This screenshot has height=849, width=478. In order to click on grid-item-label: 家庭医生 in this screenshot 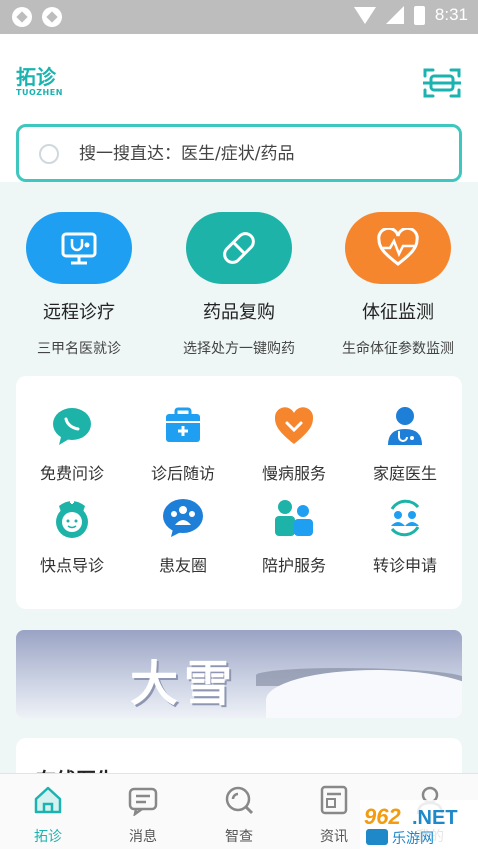, I will do `click(404, 473)`.